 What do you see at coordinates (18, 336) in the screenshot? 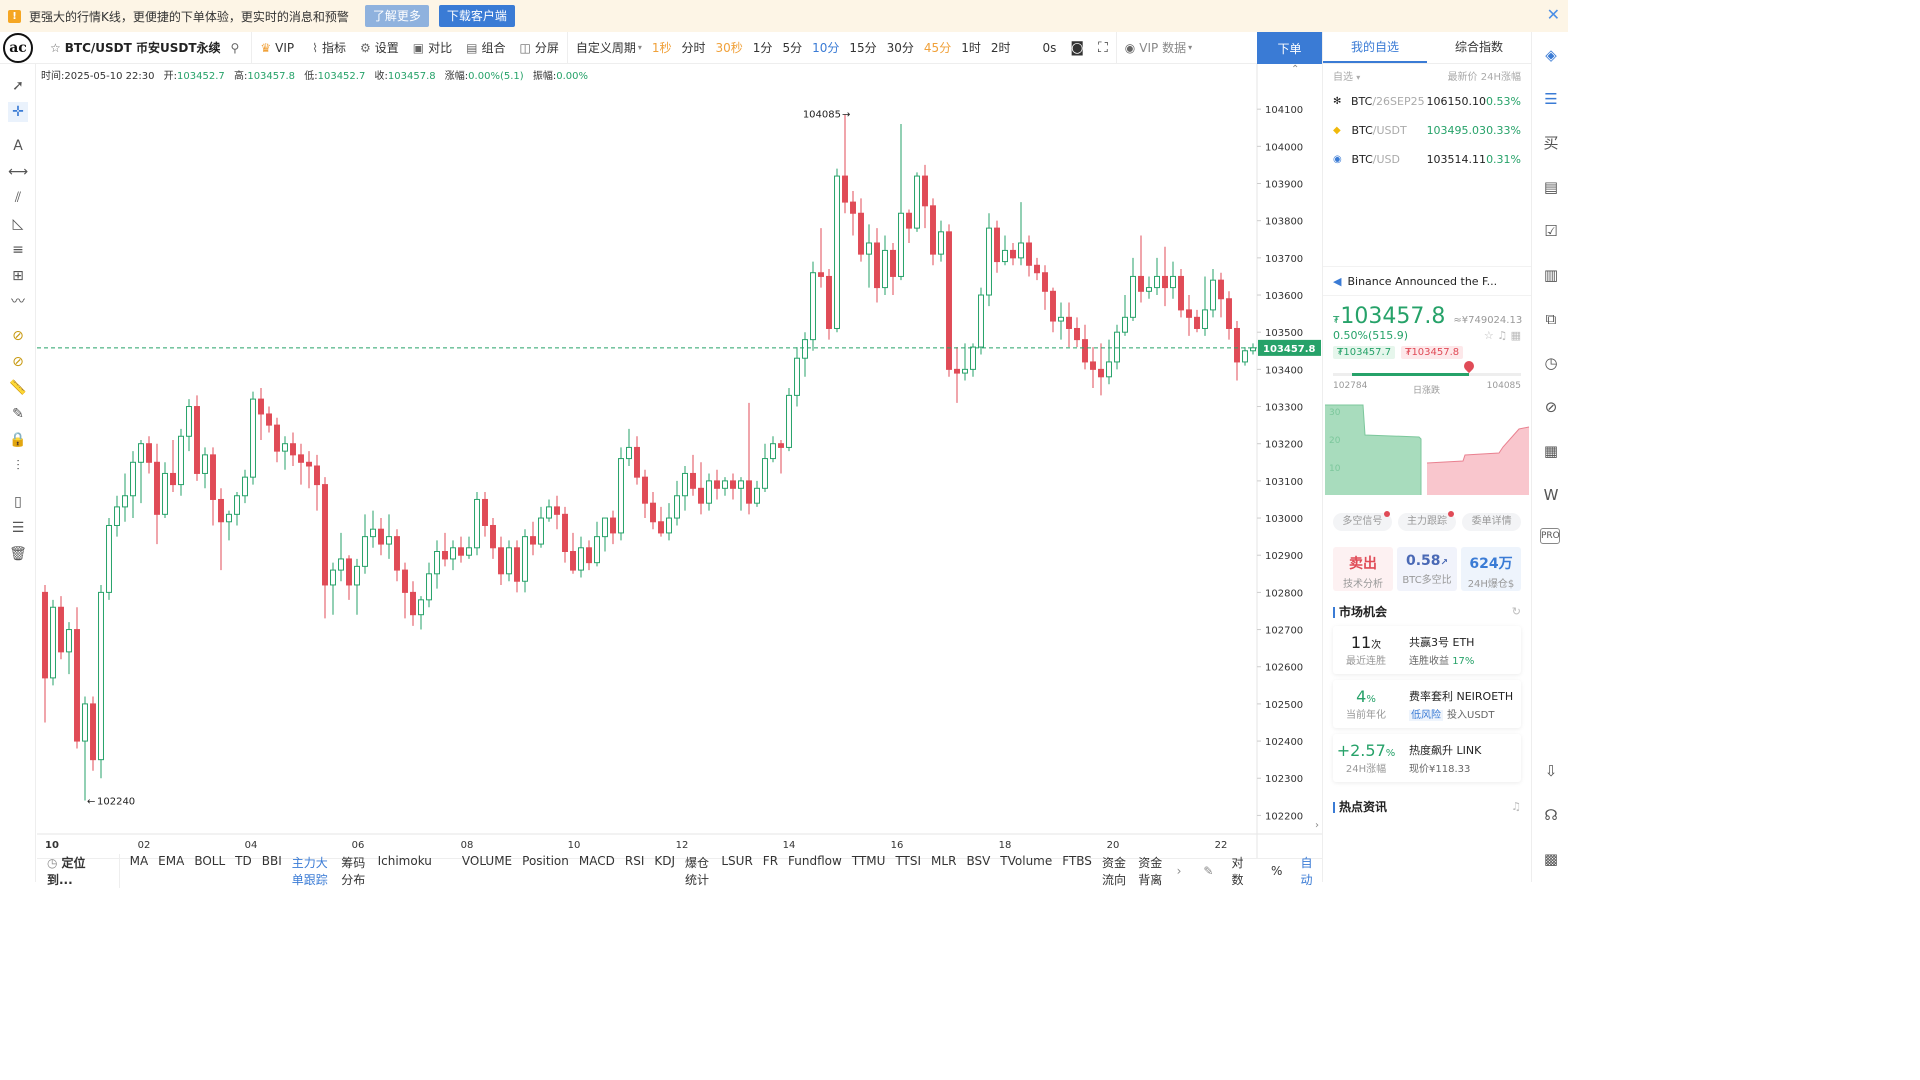
I see `pattern-tool-icon: ⊘` at bounding box center [18, 336].